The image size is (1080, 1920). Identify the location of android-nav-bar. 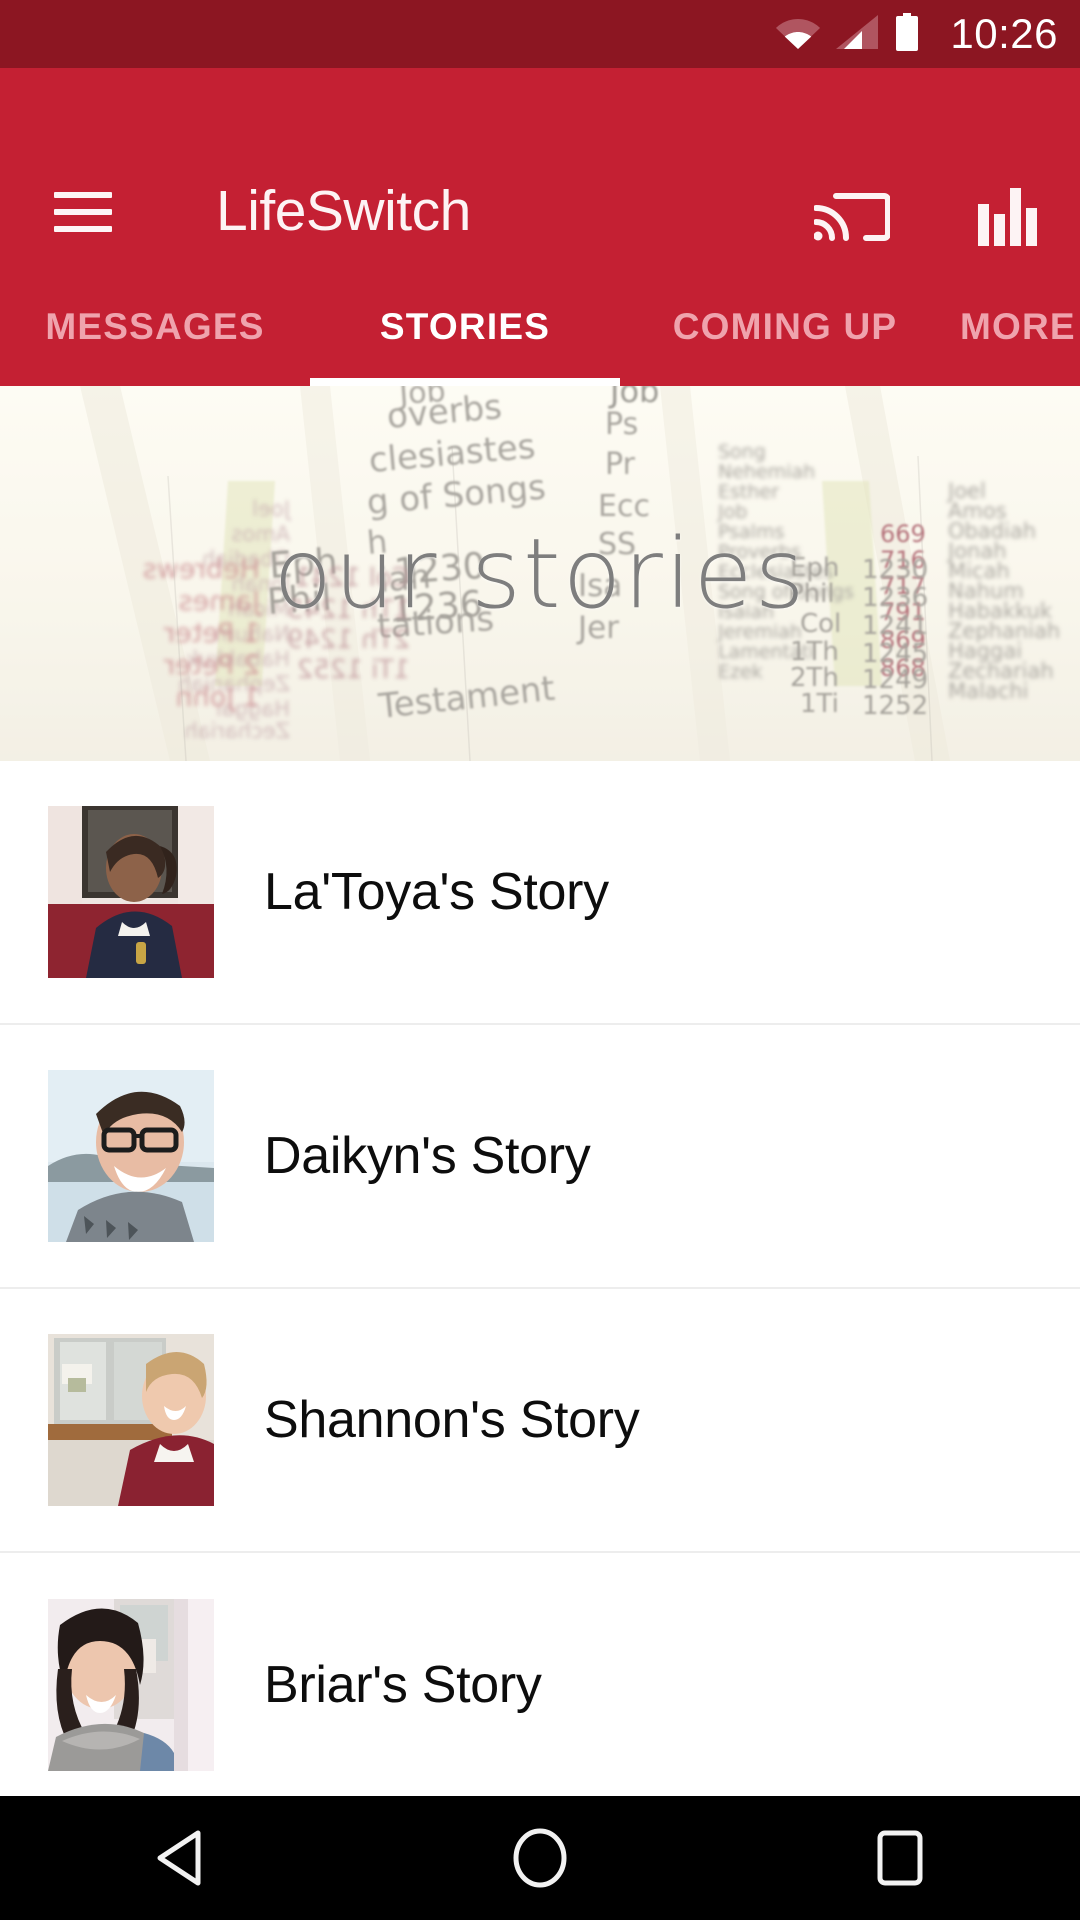
(540, 1858).